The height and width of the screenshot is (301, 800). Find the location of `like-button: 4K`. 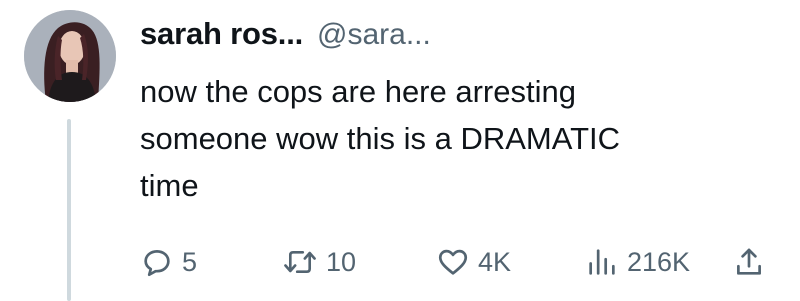

like-button: 4K is located at coordinates (473, 262).